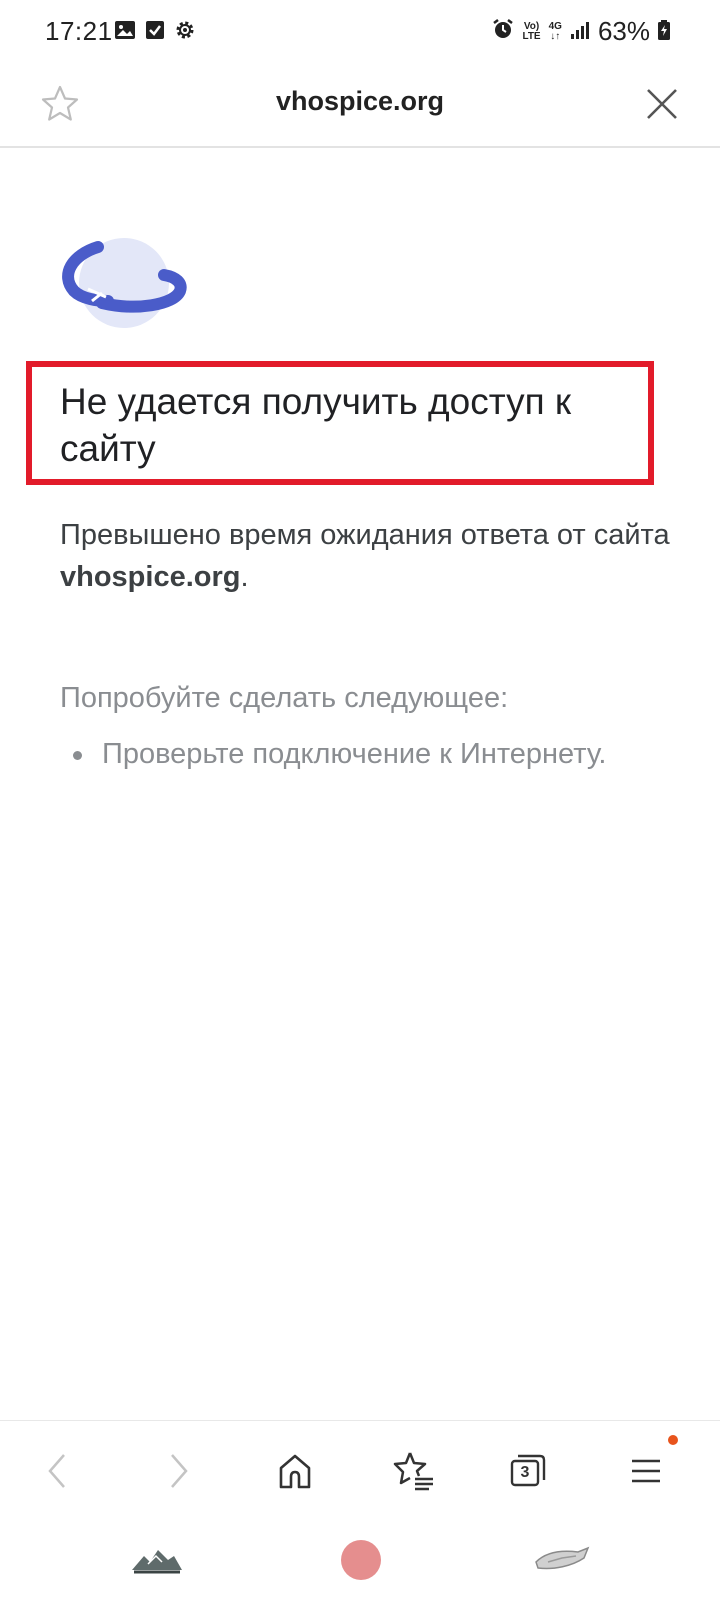  I want to click on back-icon, so click(562, 1558).